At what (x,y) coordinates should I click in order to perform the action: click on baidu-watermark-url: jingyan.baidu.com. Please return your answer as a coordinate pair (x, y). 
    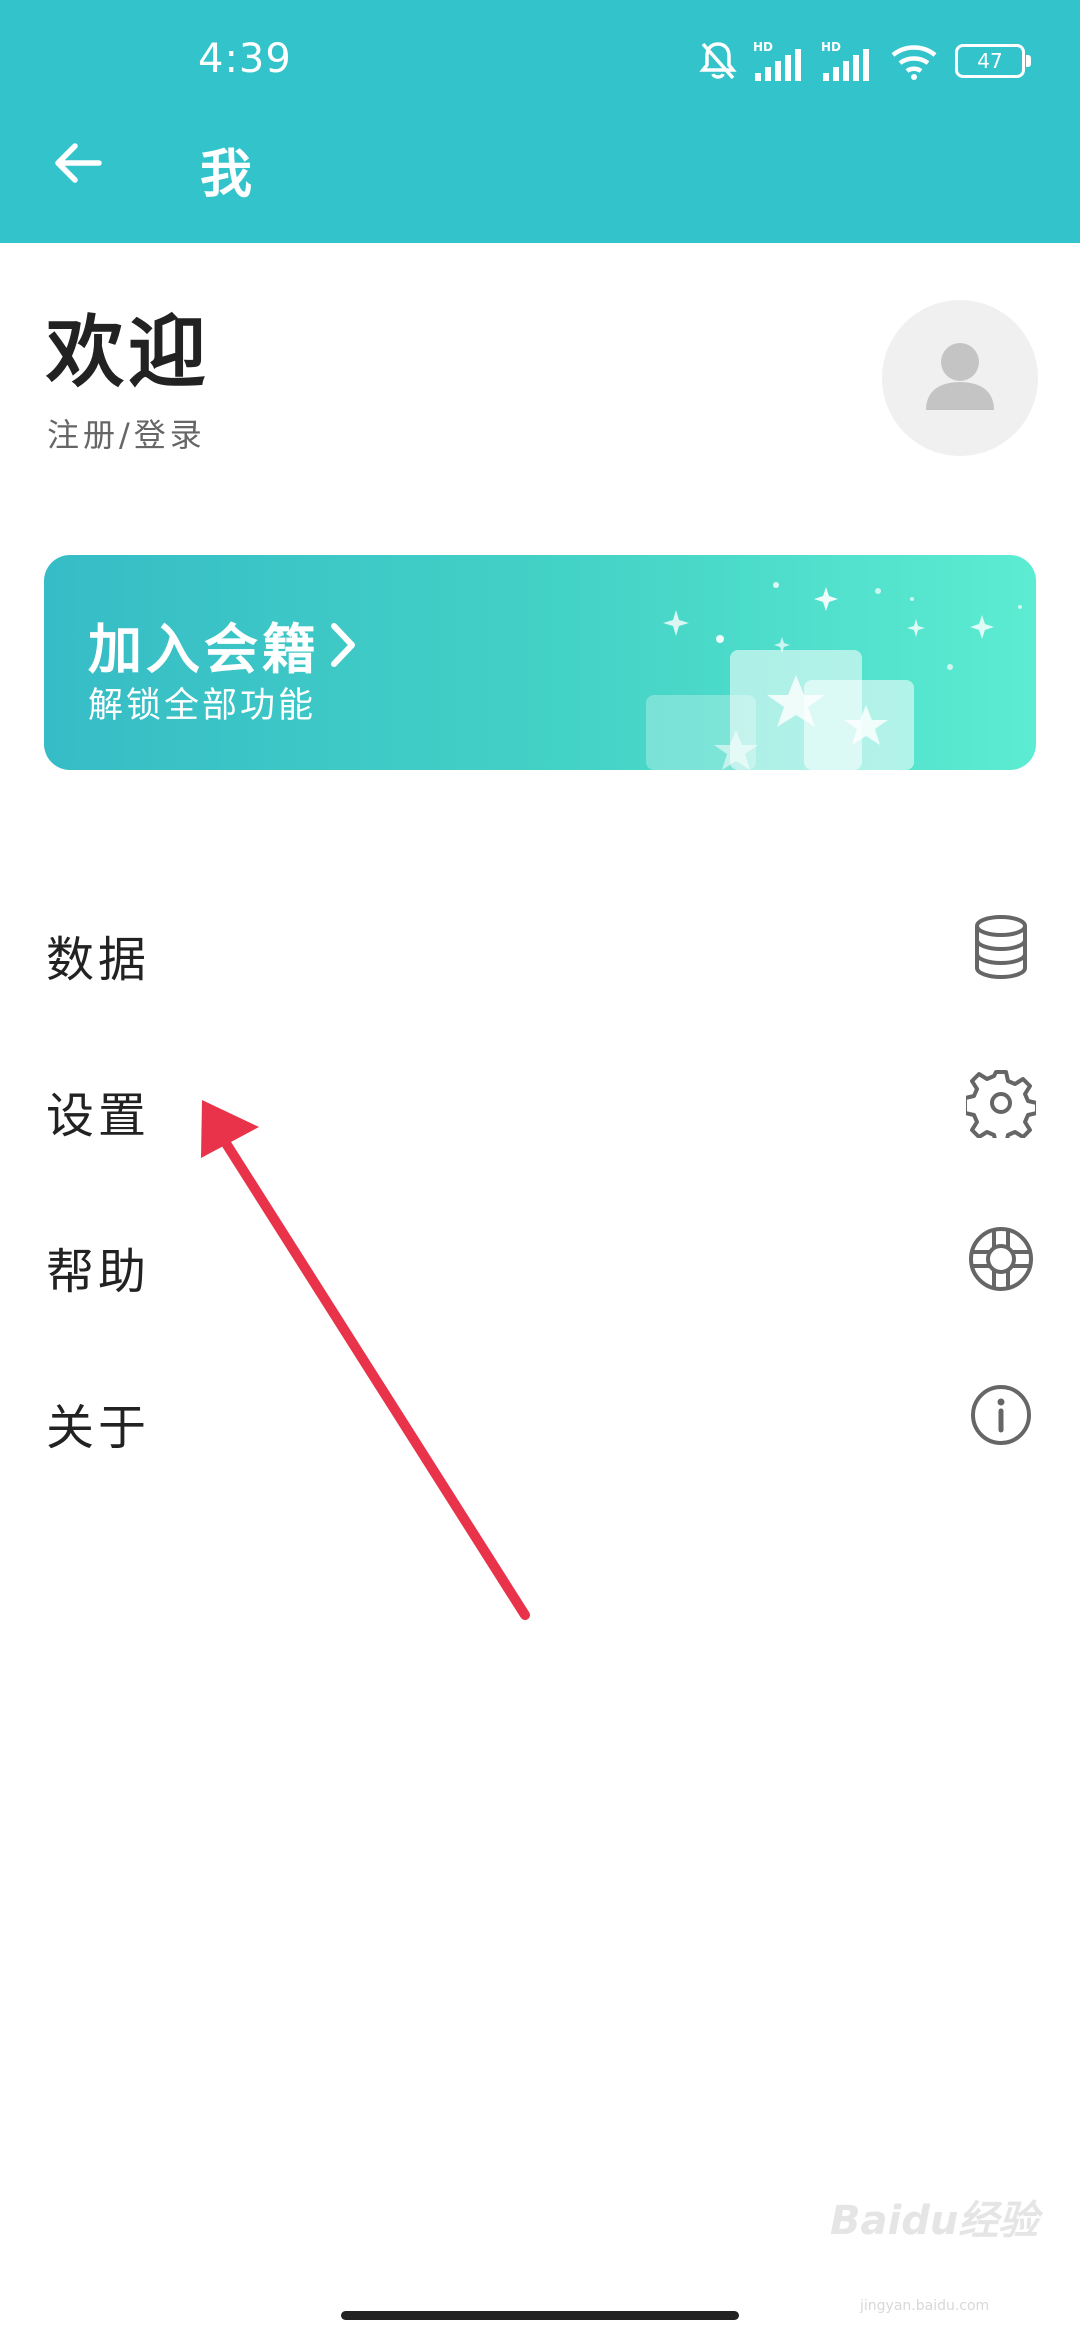
    Looking at the image, I should click on (925, 2306).